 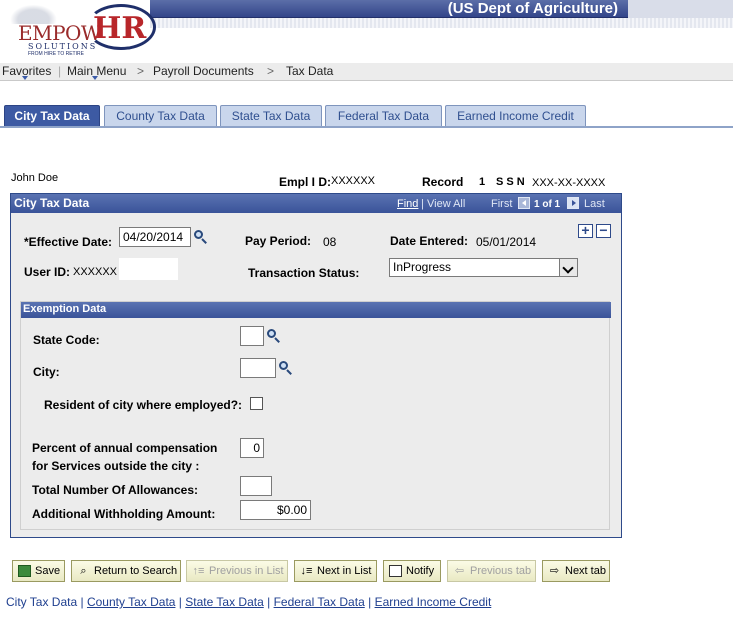 I want to click on state-lookup-icon, so click(x=274, y=336).